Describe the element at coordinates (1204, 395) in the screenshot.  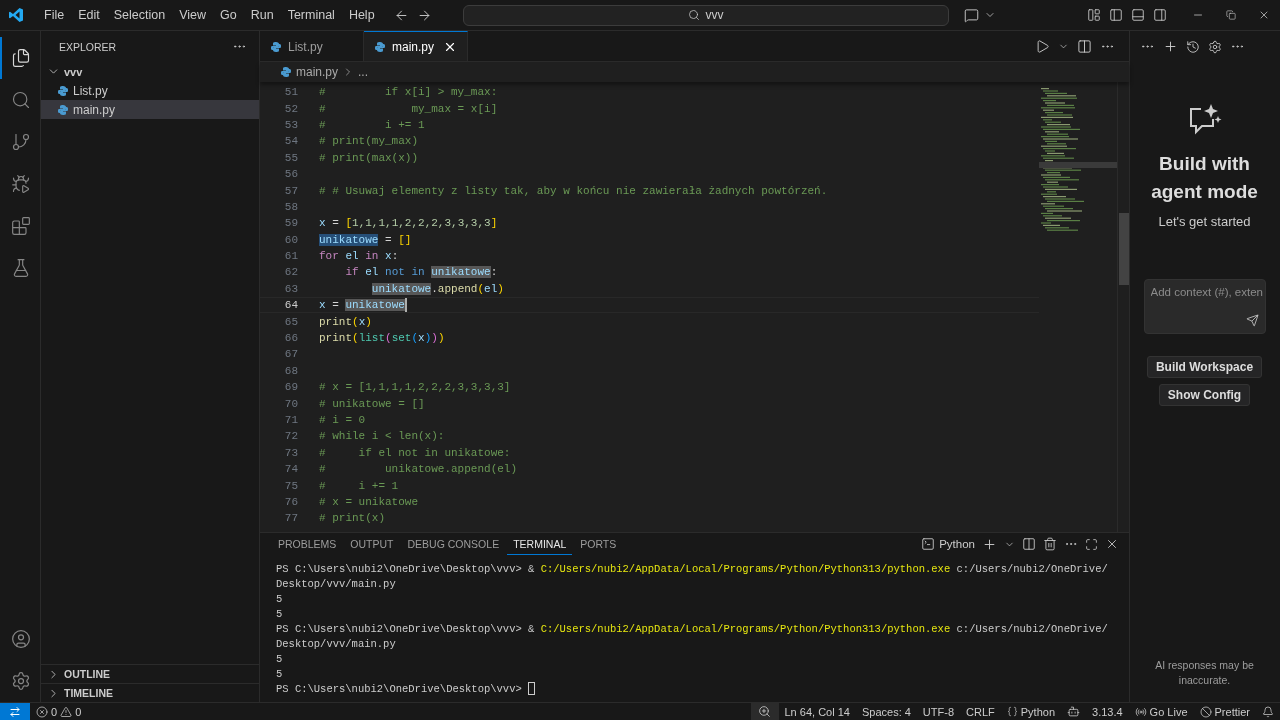
I see `chat-action-button: Show Config` at that location.